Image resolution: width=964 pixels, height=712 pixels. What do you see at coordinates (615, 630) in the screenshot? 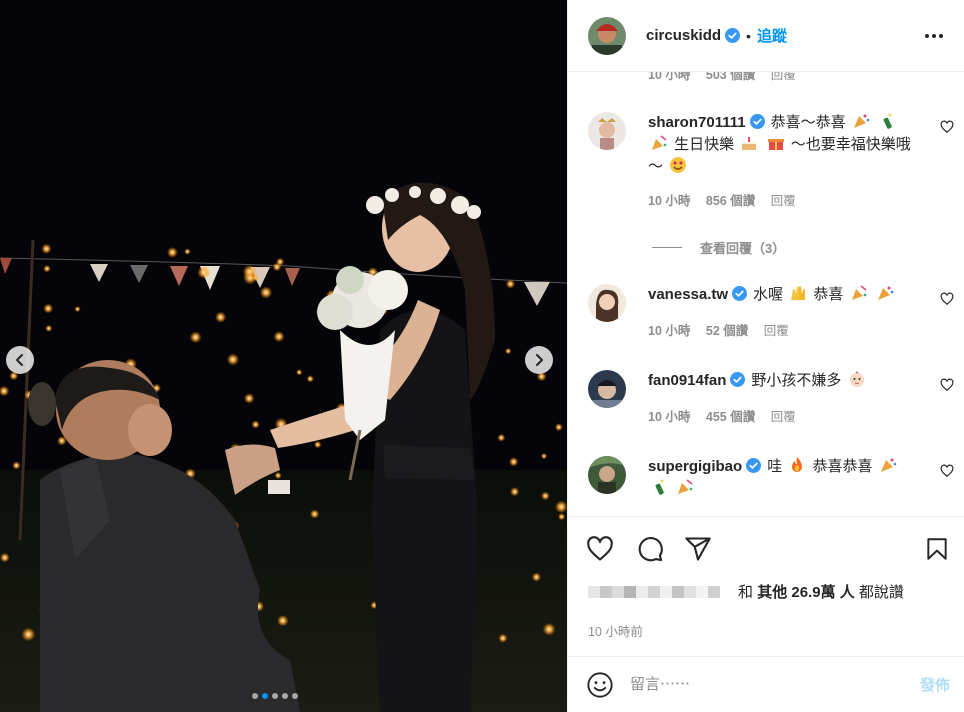
I see `post-timestamp: 10 小時前` at bounding box center [615, 630].